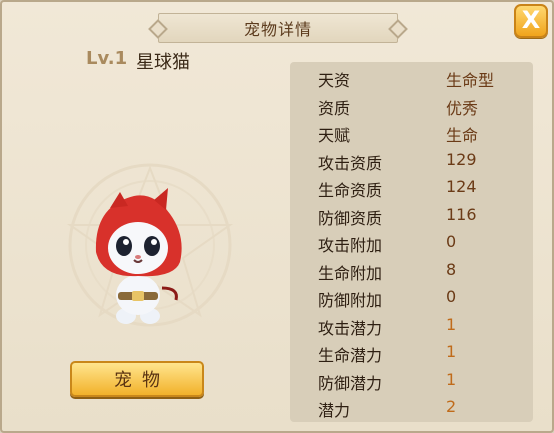 The image size is (554, 433). What do you see at coordinates (411, 105) in the screenshot?
I see `stat-row: 资质 优秀` at bounding box center [411, 105].